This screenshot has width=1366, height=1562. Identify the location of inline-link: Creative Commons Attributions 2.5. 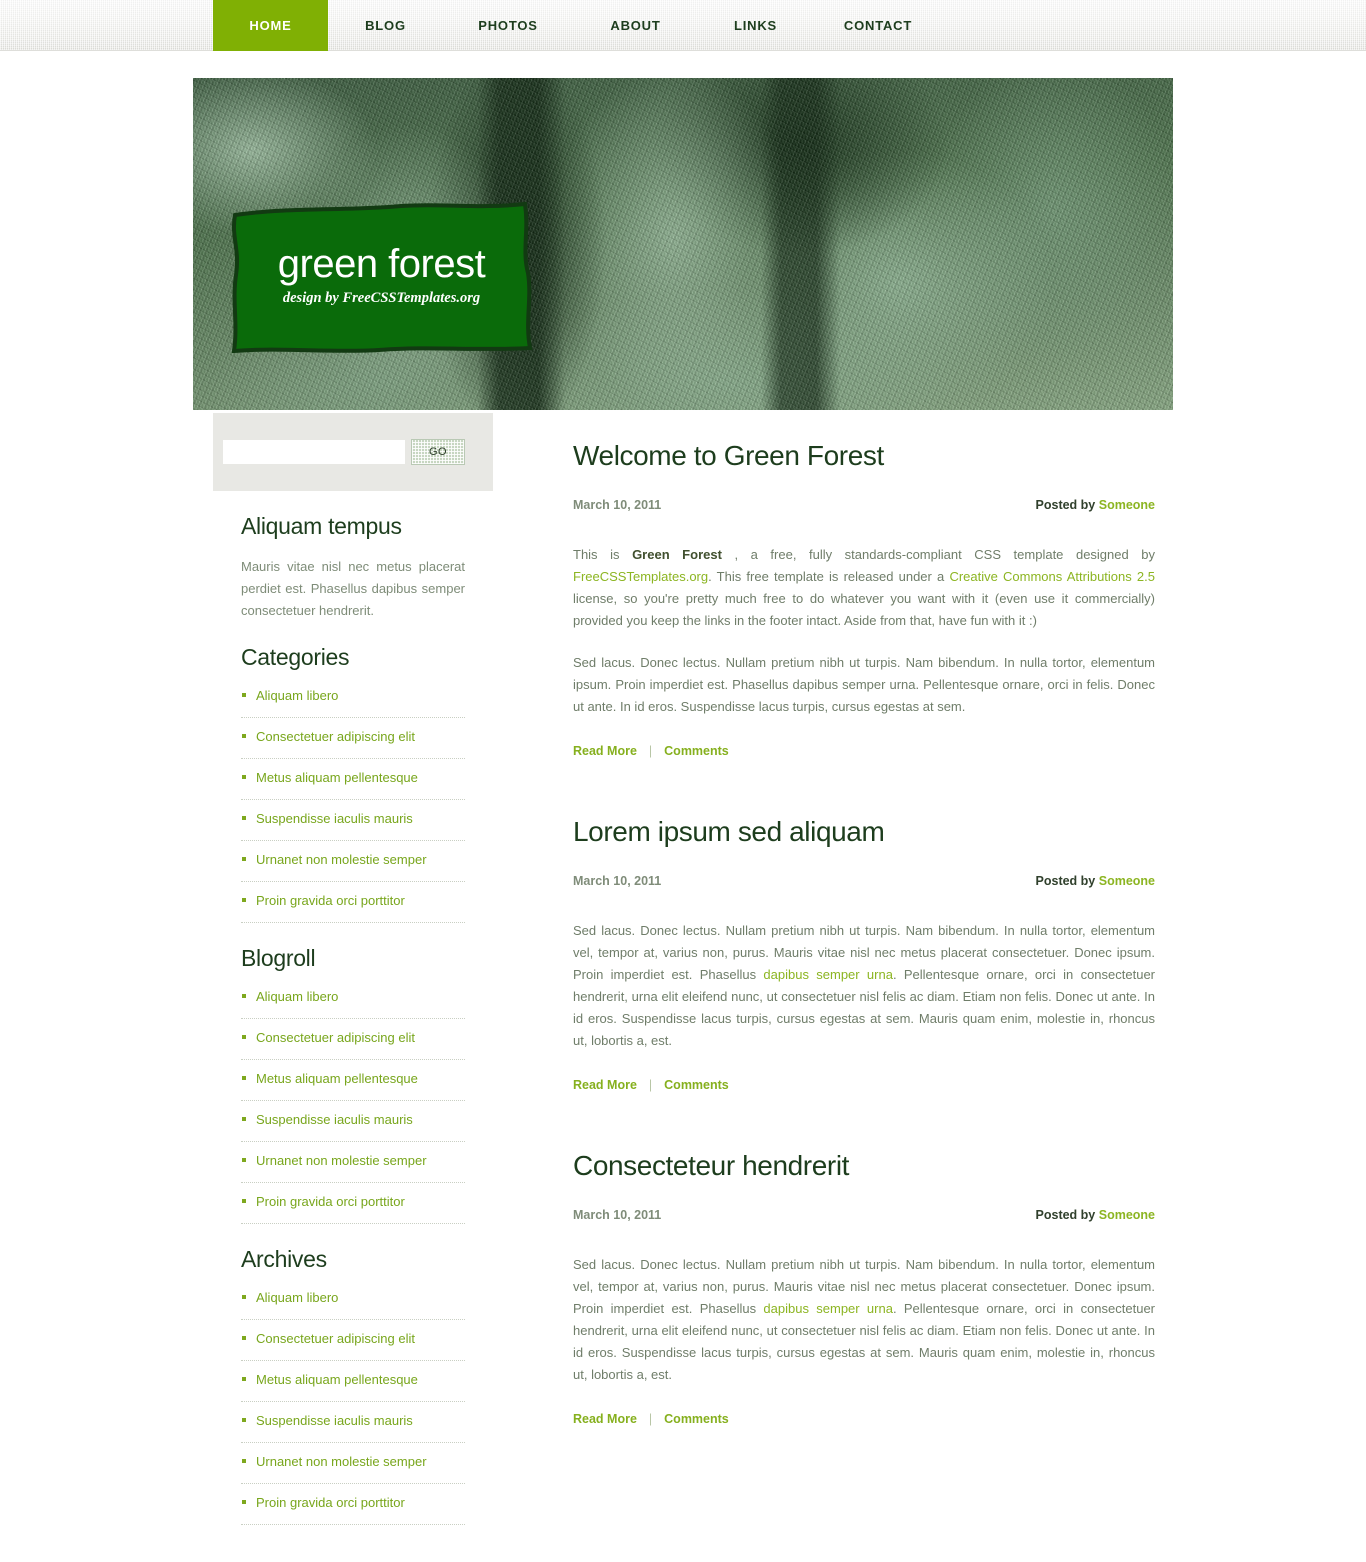
(1052, 576).